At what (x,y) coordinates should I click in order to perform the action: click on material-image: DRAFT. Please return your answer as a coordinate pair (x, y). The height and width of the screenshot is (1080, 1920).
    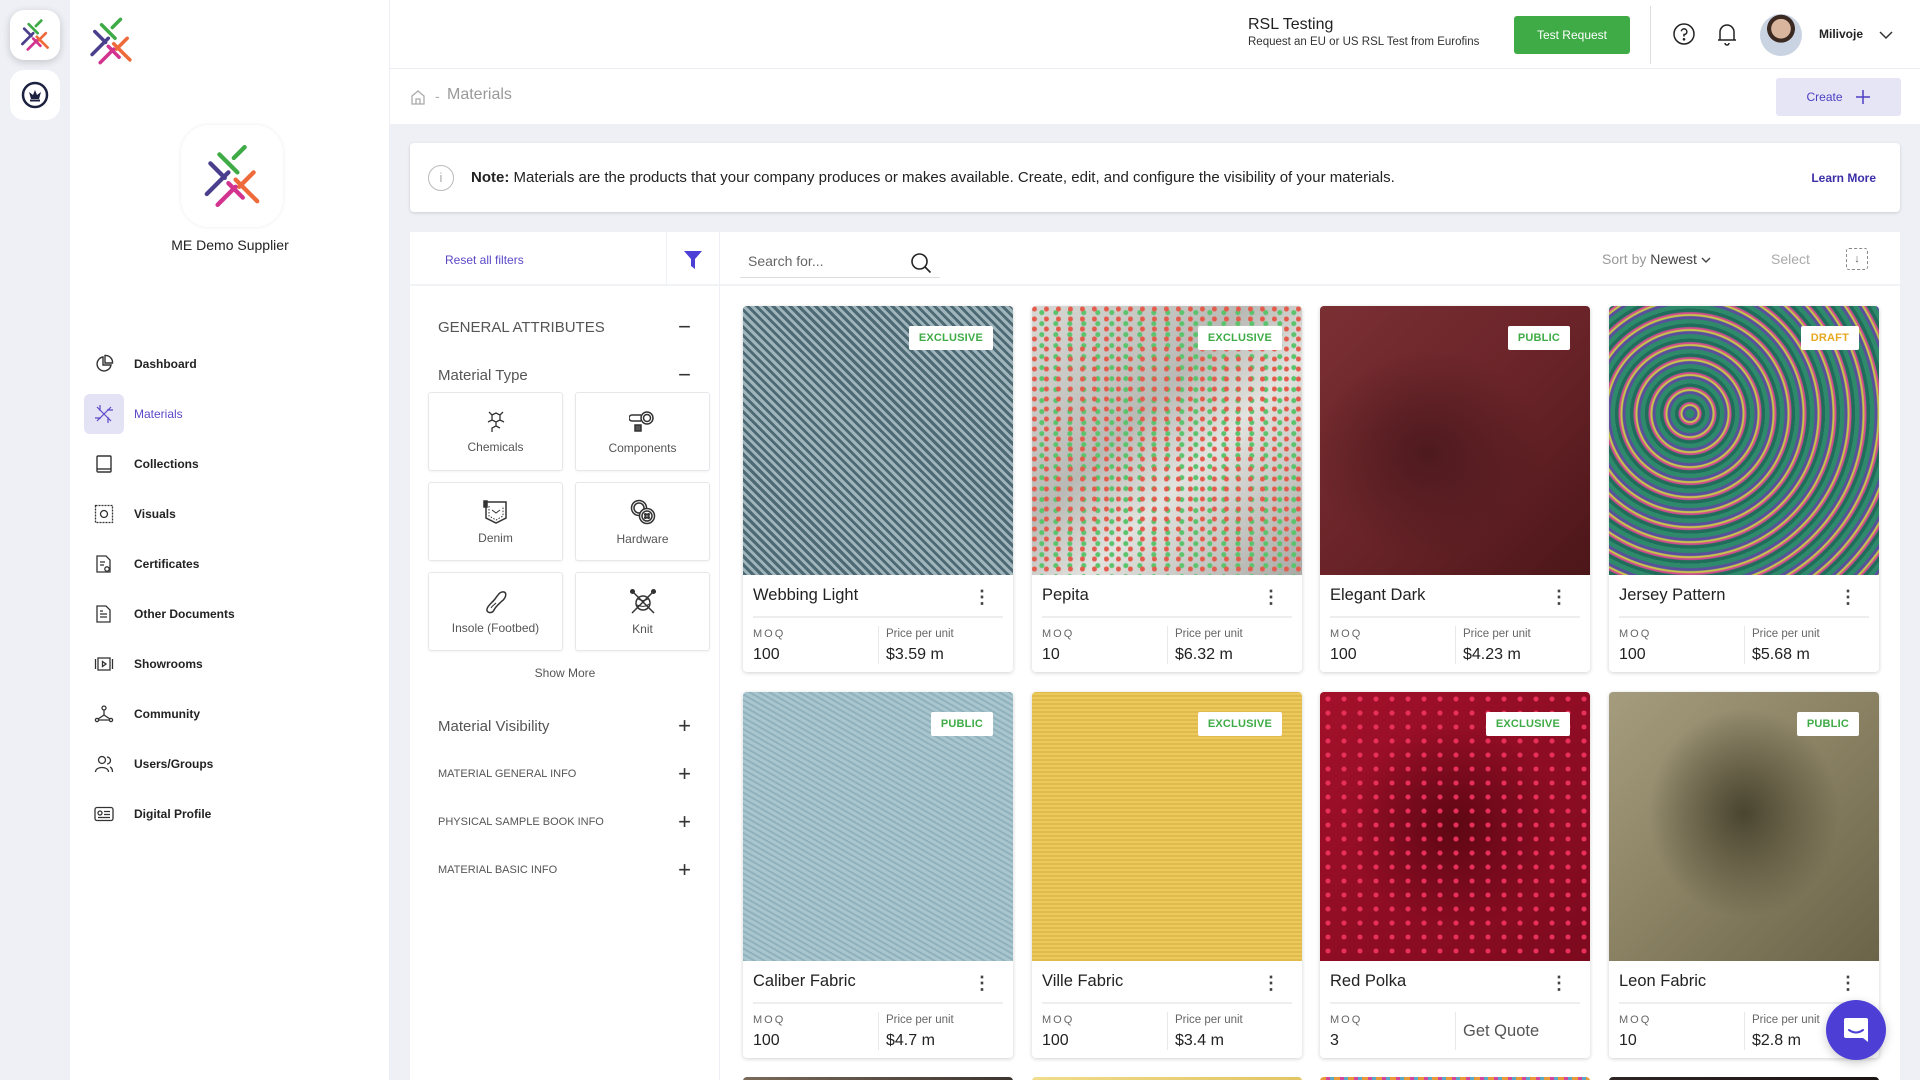
    Looking at the image, I should click on (1744, 440).